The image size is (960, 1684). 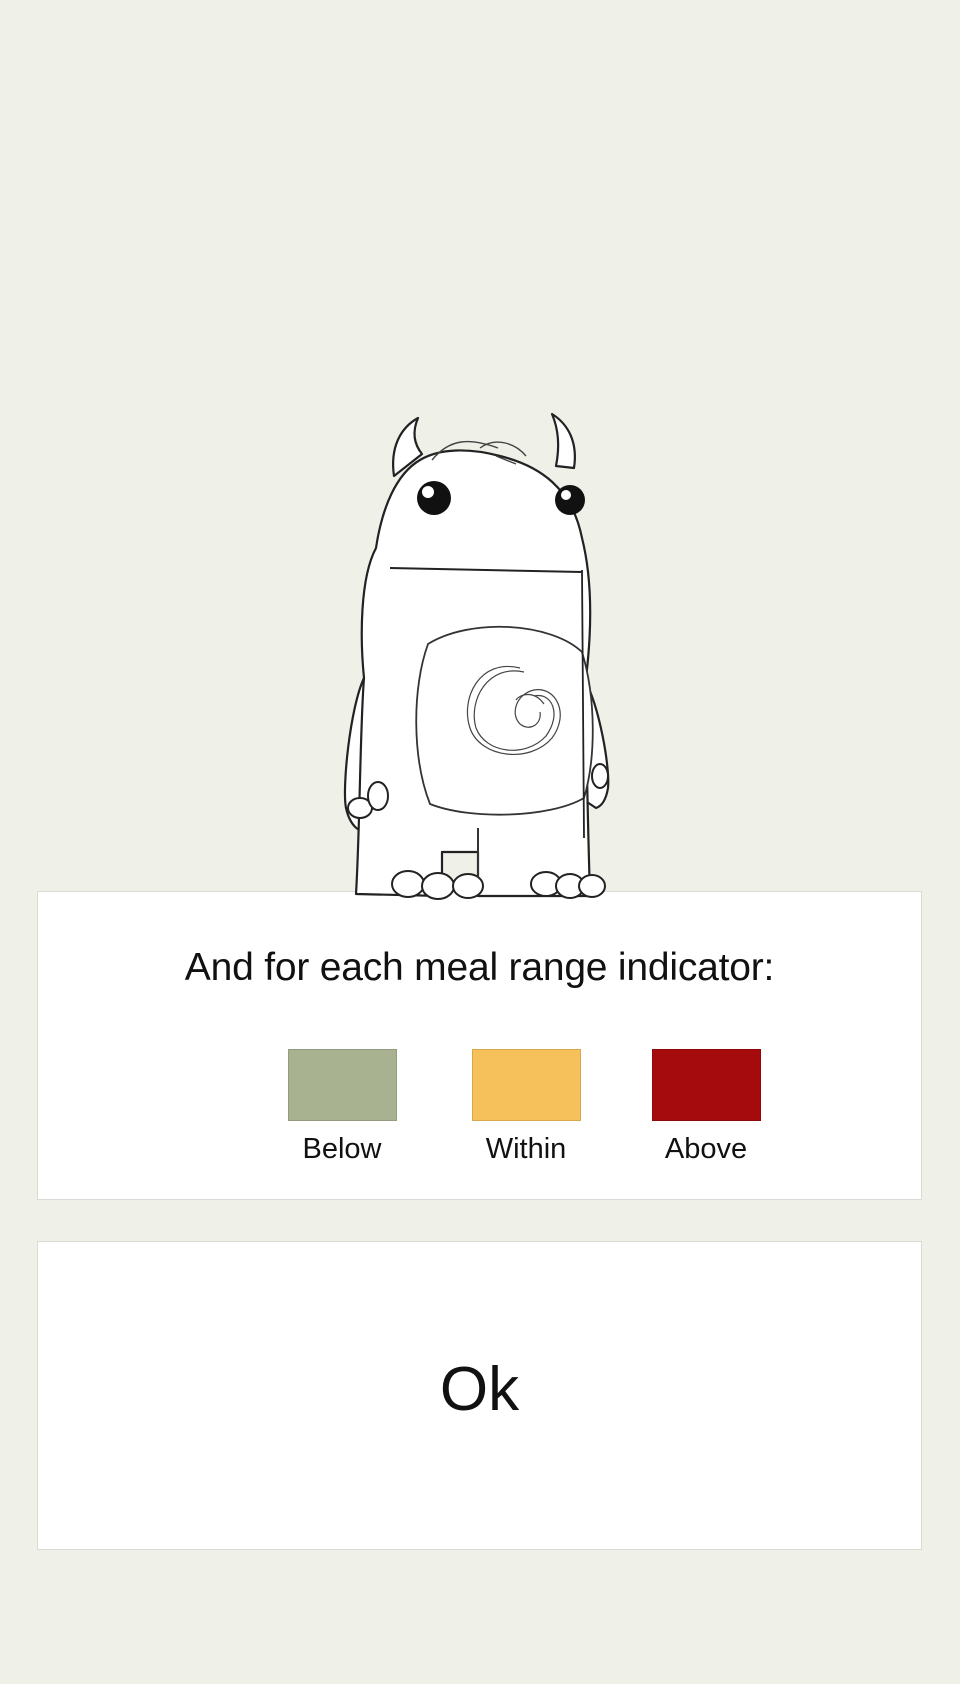 I want to click on legend-title: And for each meal range indicator:, so click(x=479, y=967).